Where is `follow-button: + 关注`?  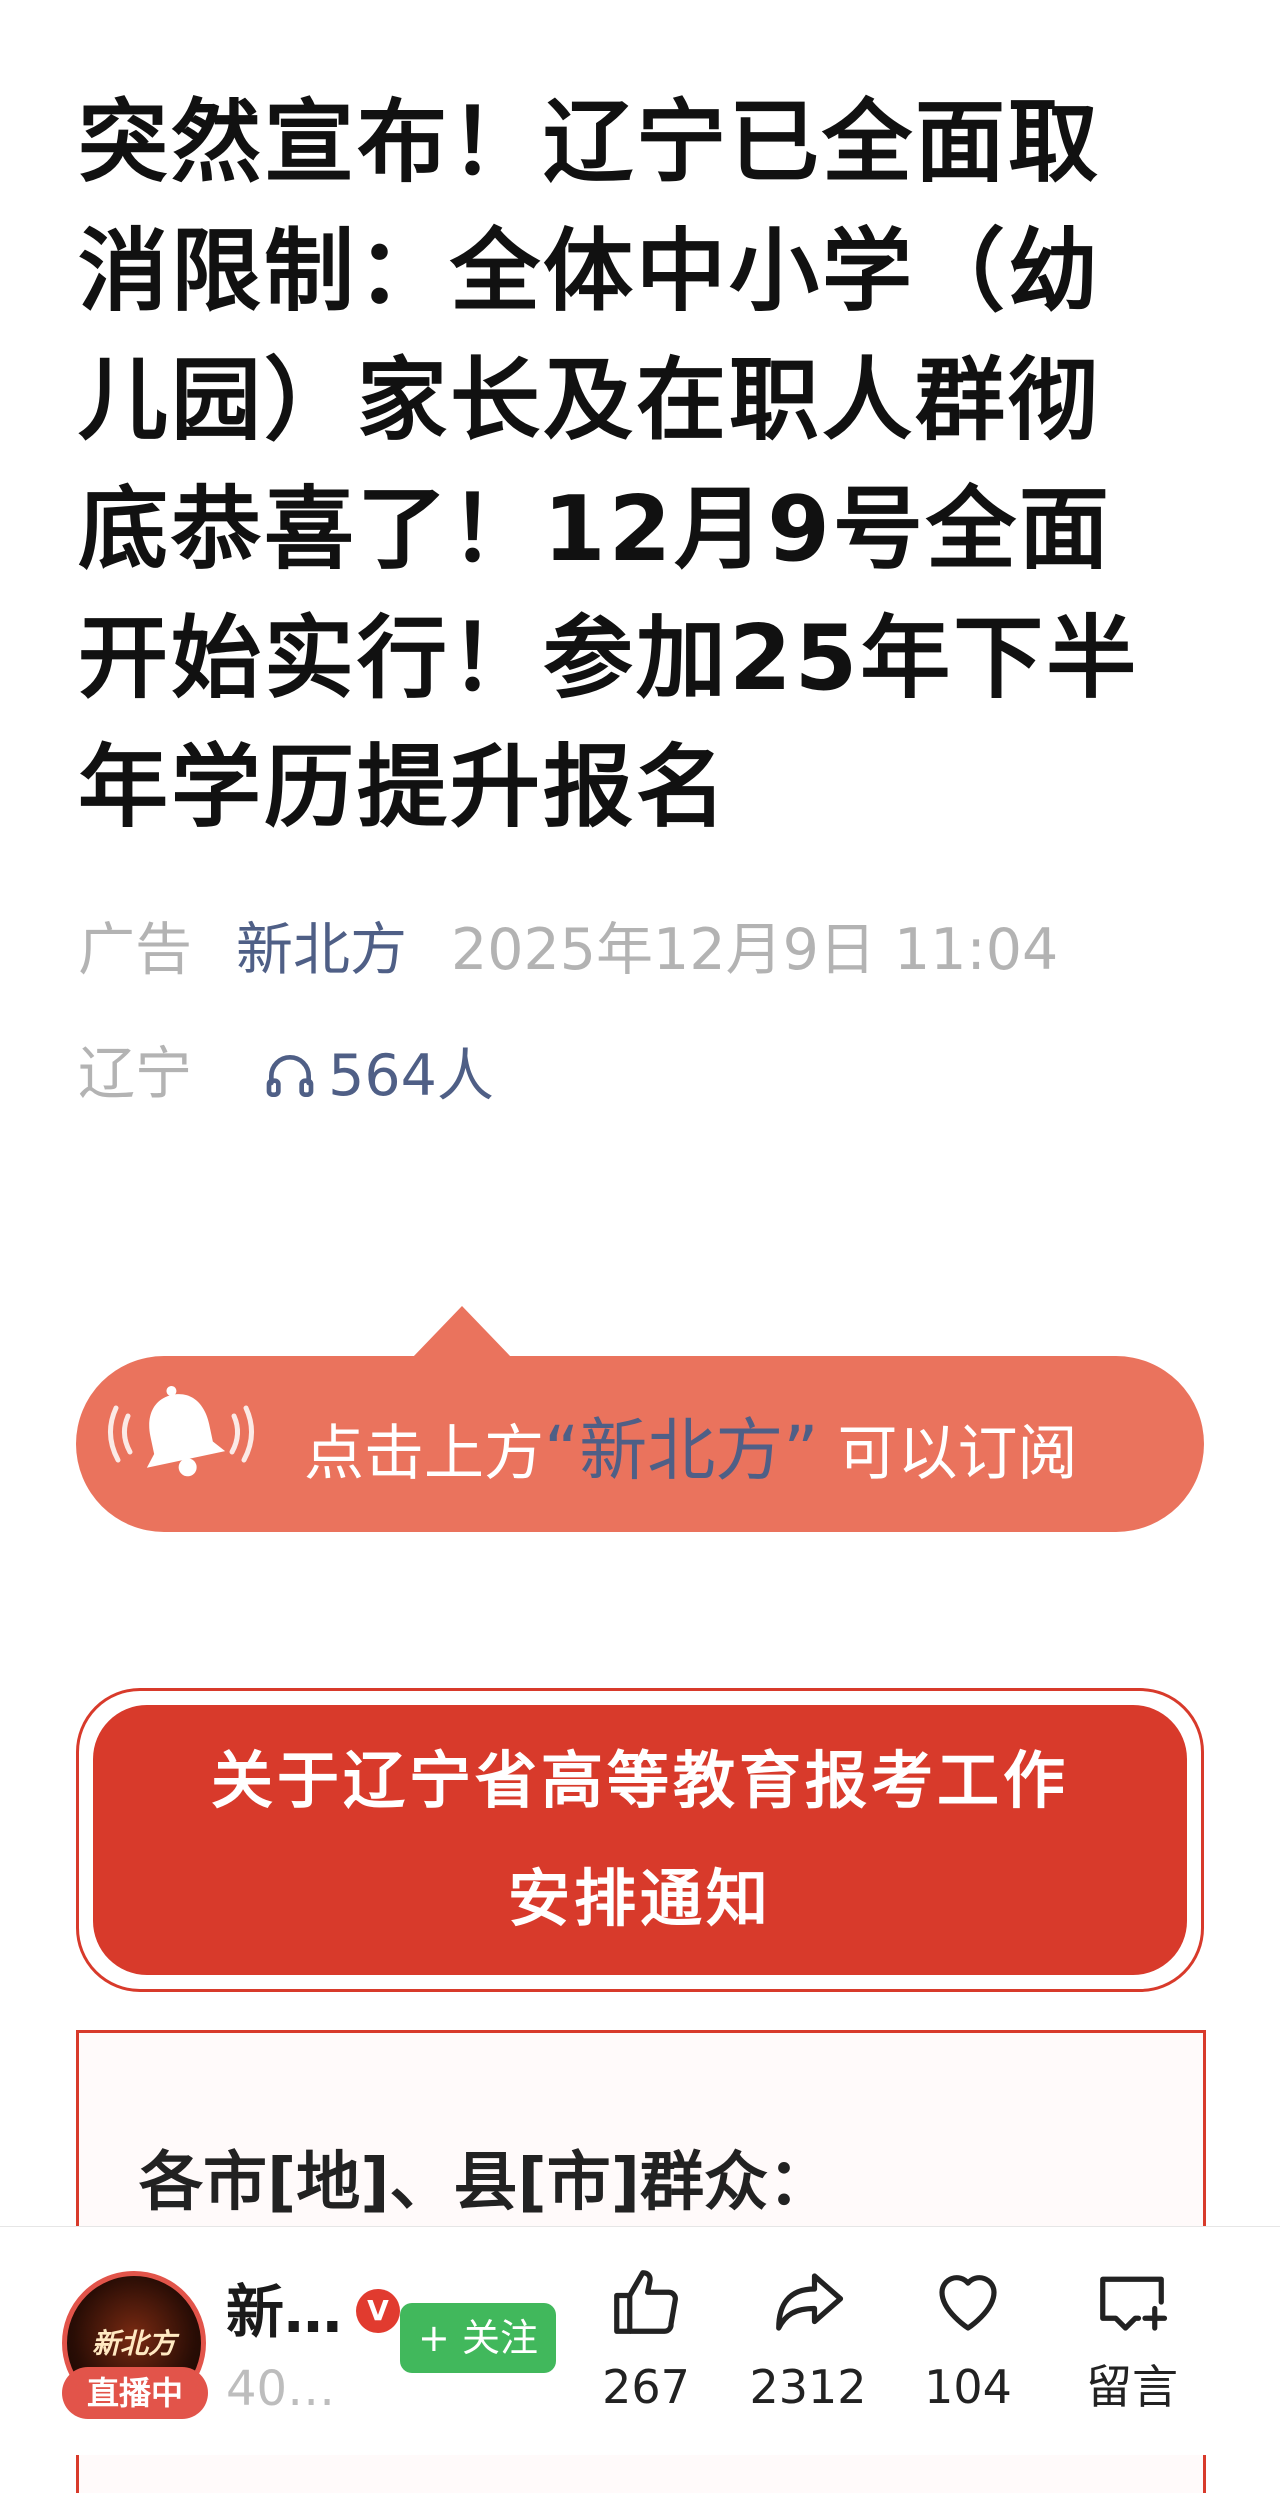
follow-button: + 关注 is located at coordinates (478, 2338).